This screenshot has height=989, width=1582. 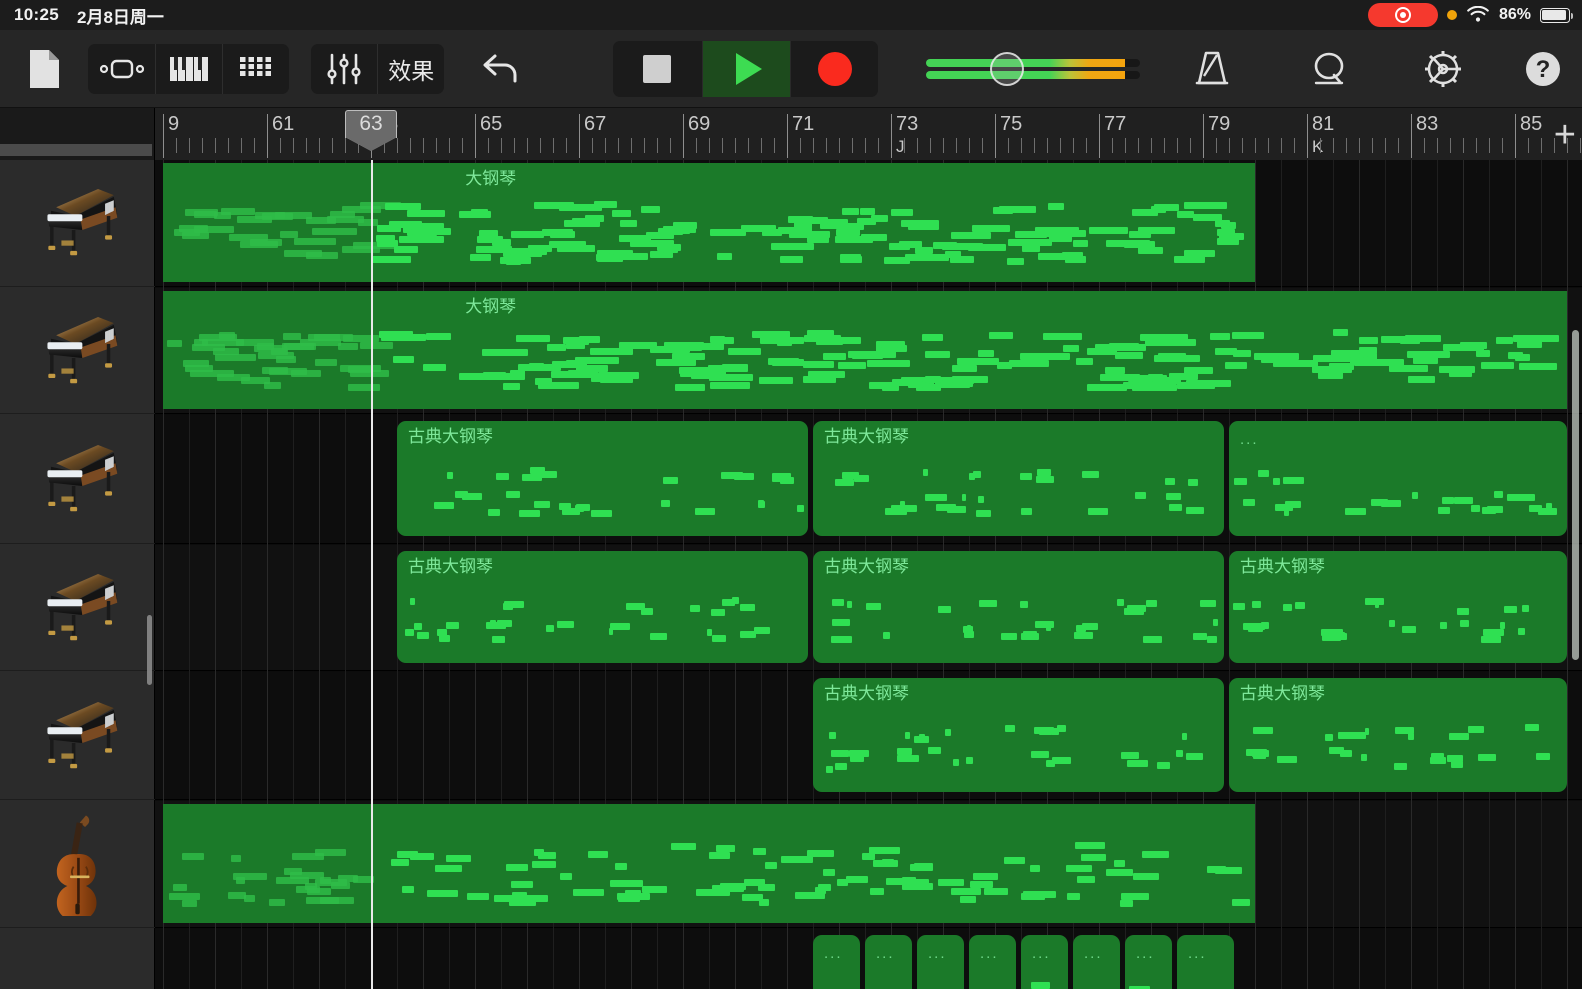 What do you see at coordinates (1542, 69) in the screenshot?
I see `help-button: ?` at bounding box center [1542, 69].